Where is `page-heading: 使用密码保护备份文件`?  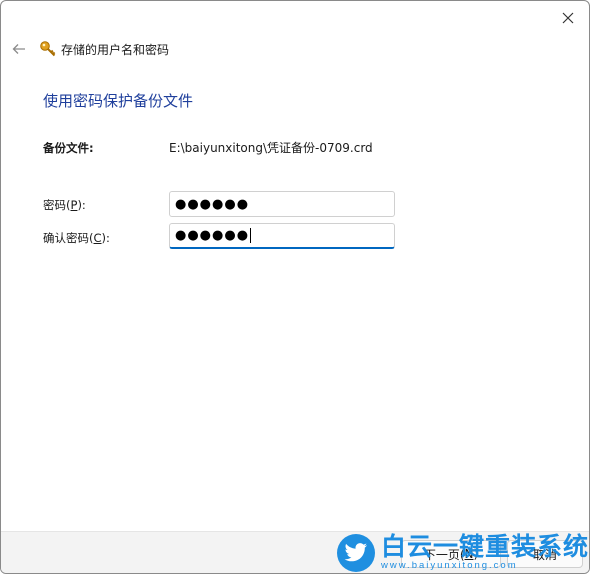
page-heading: 使用密码保护备份文件 is located at coordinates (118, 101).